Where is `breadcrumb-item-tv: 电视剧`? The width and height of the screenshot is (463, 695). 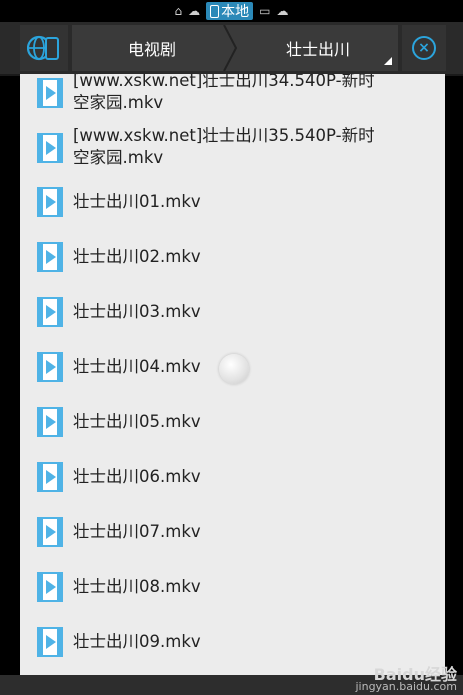
breadcrumb-item-tv: 电视剧 is located at coordinates (152, 48).